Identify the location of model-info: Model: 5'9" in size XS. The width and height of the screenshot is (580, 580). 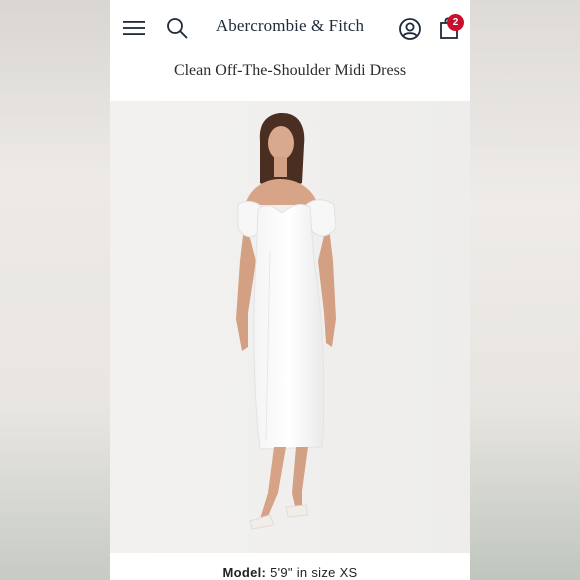
(290, 572).